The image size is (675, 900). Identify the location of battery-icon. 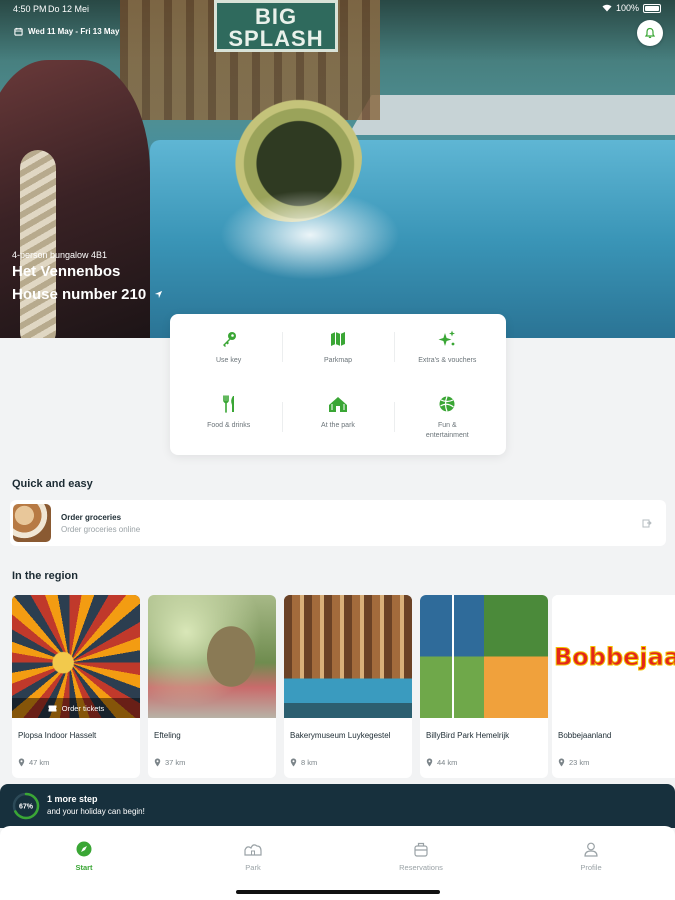
(652, 8).